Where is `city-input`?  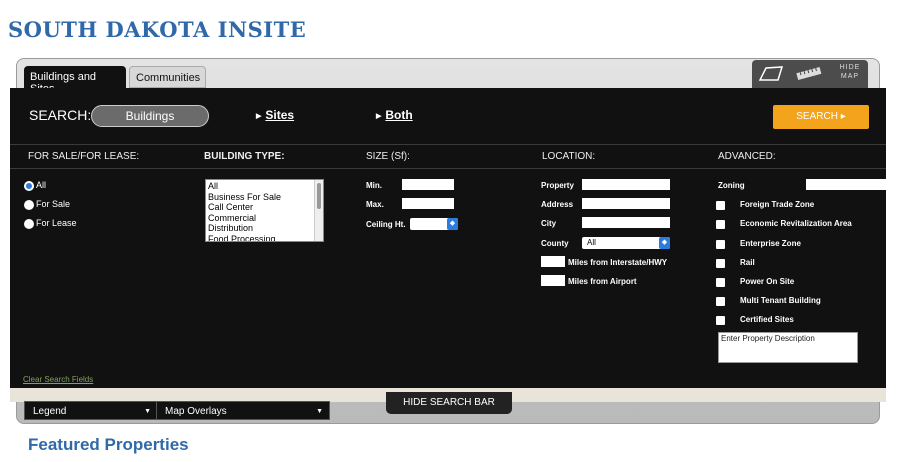 city-input is located at coordinates (626, 222).